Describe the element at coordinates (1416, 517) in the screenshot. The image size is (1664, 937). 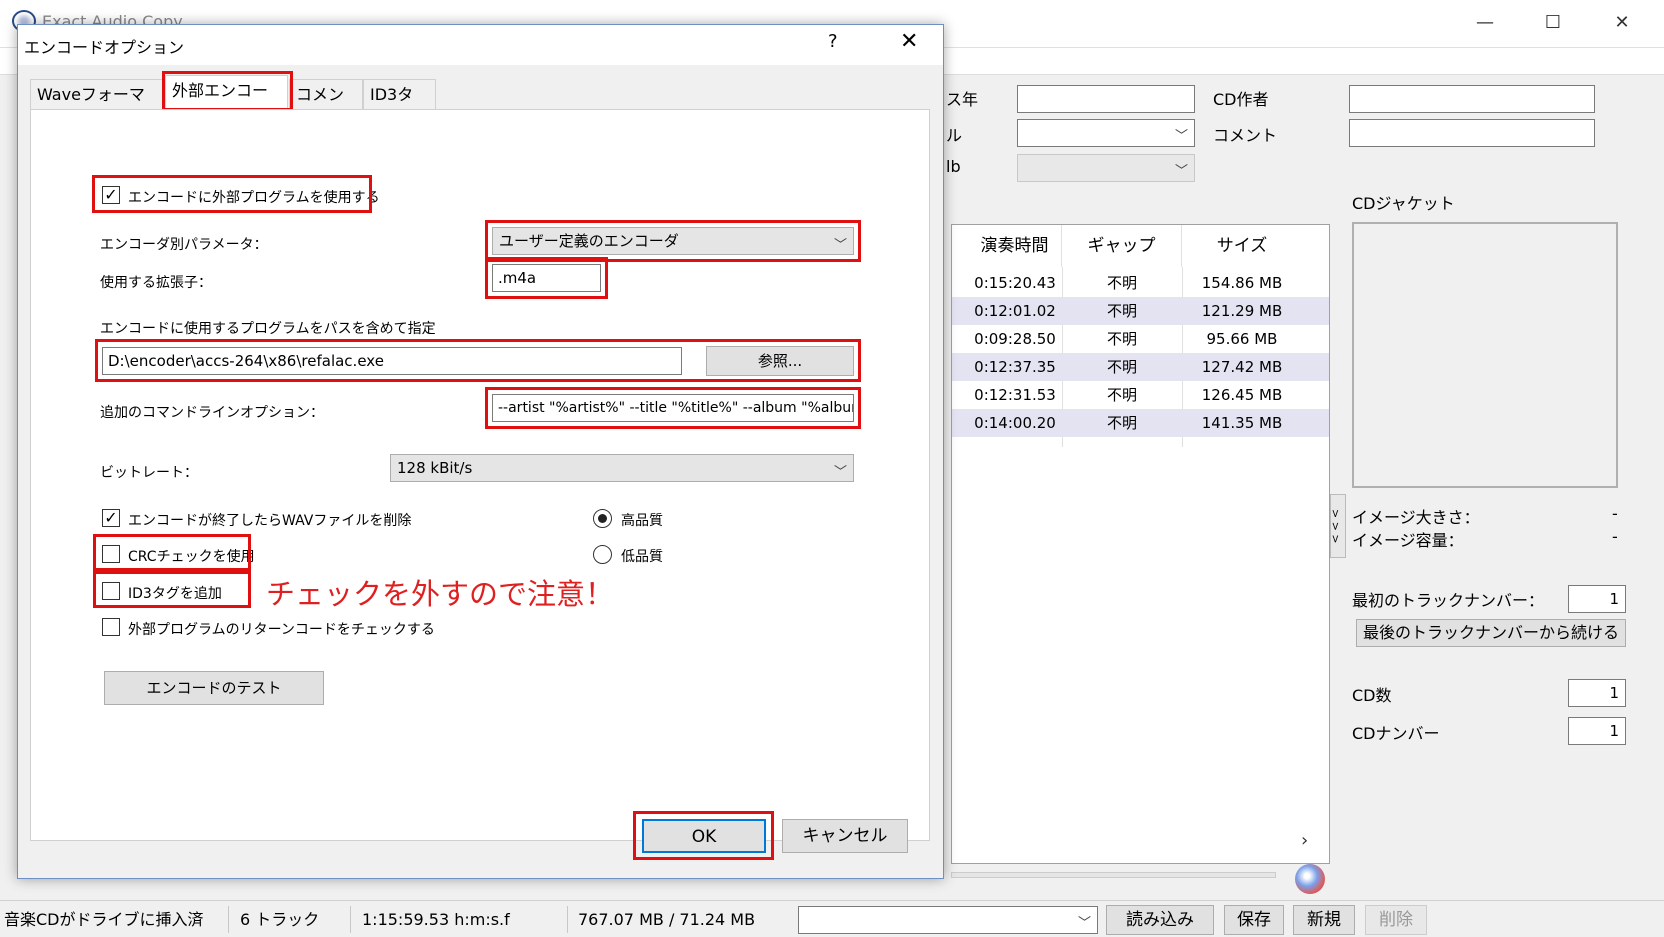
I see `image-size-label: イメージ大きさ：` at that location.